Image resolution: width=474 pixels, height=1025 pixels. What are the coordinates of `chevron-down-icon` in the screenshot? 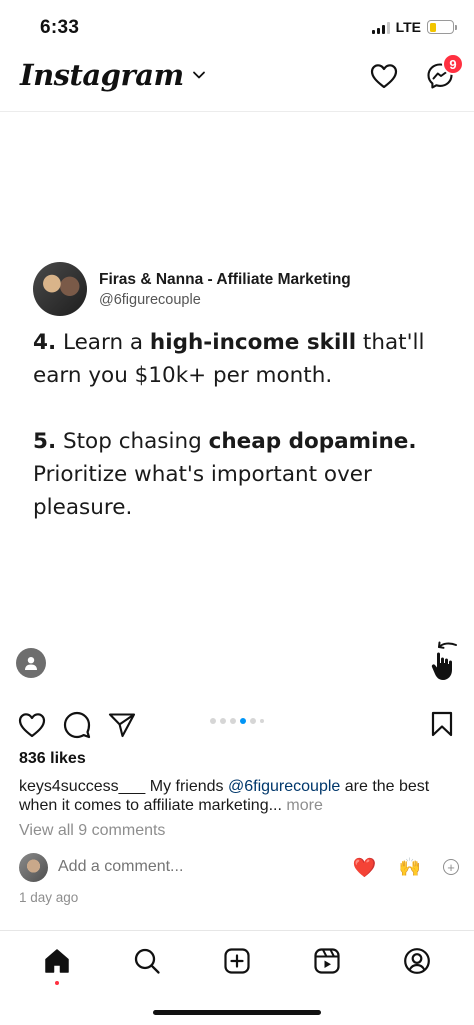 It's located at (198, 75).